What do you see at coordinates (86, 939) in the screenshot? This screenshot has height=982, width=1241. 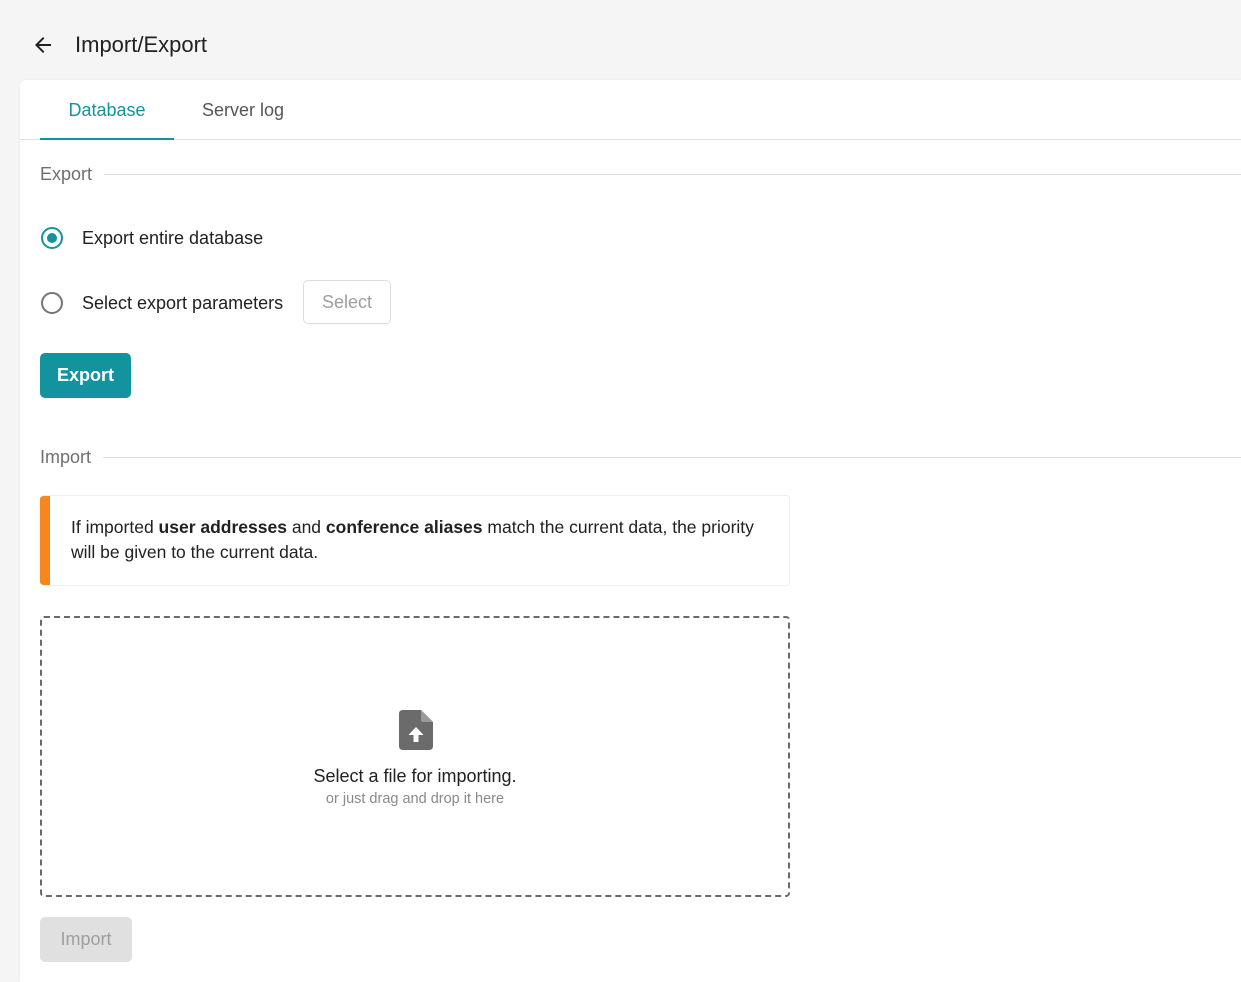 I see `import-button: Import` at bounding box center [86, 939].